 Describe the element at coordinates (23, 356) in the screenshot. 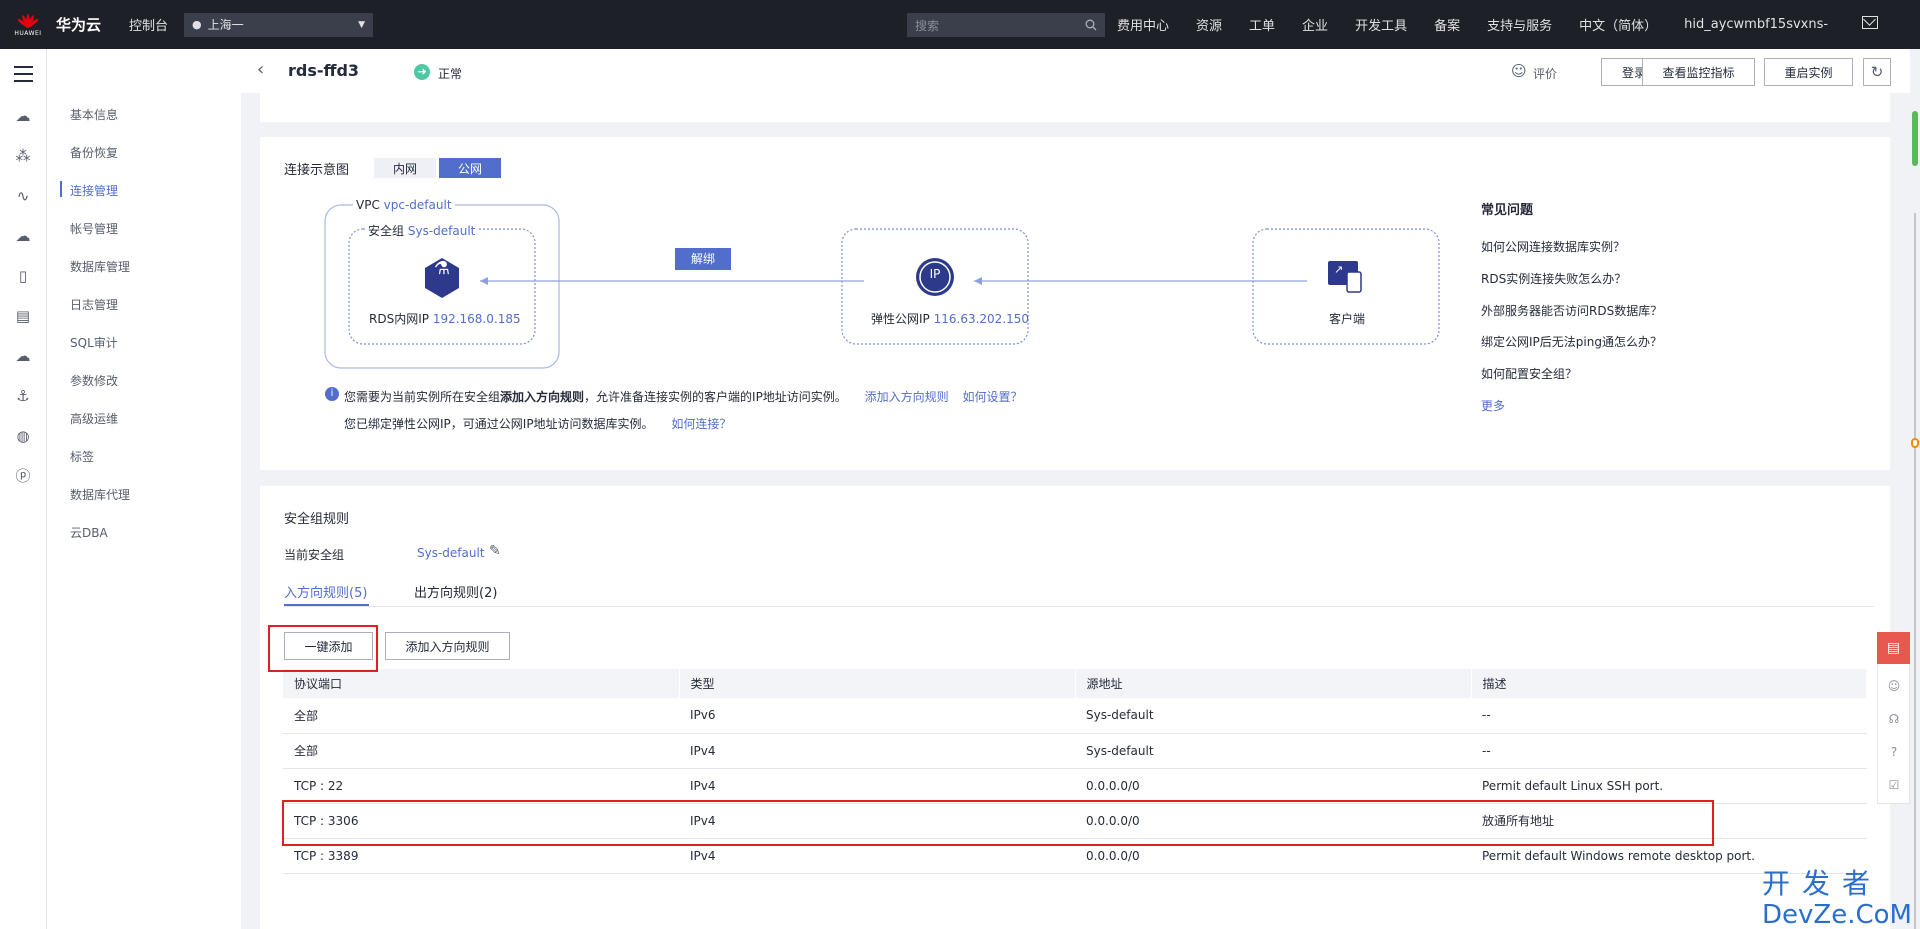

I see `cloud-service-icon: ☁` at that location.